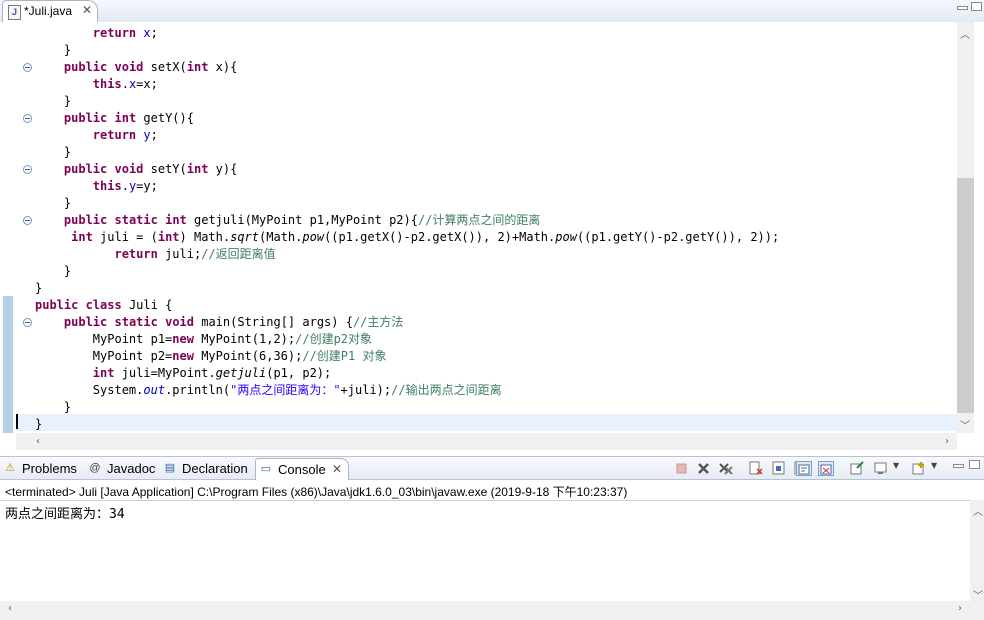 The image size is (984, 620). What do you see at coordinates (682, 468) in the screenshot?
I see `terminate-icon` at bounding box center [682, 468].